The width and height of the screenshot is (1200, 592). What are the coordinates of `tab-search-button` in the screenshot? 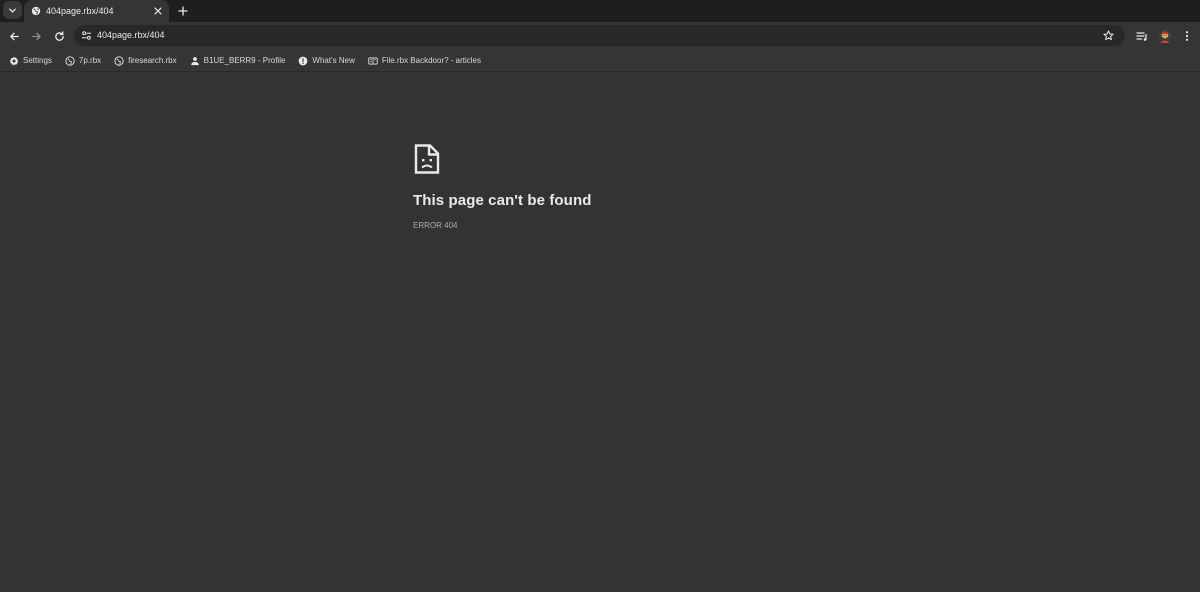 It's located at (12, 10).